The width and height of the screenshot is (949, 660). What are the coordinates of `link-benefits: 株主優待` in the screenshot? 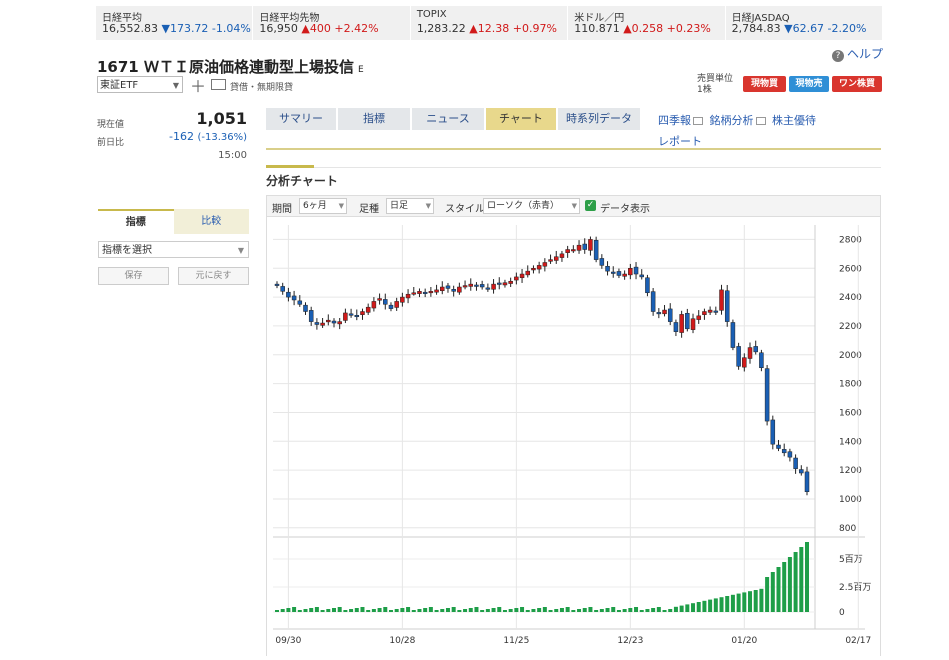 It's located at (794, 120).